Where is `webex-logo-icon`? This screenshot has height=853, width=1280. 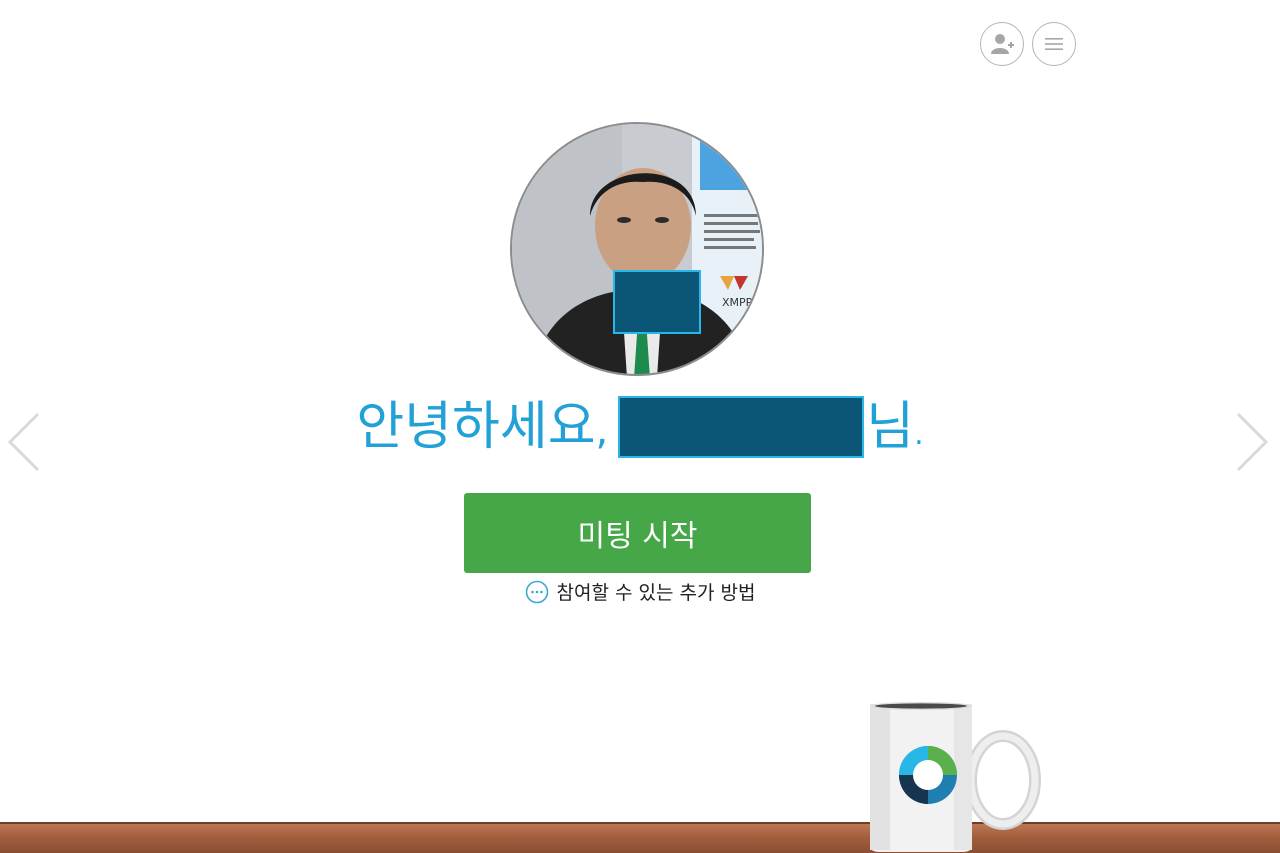
webex-logo-icon is located at coordinates (928, 775).